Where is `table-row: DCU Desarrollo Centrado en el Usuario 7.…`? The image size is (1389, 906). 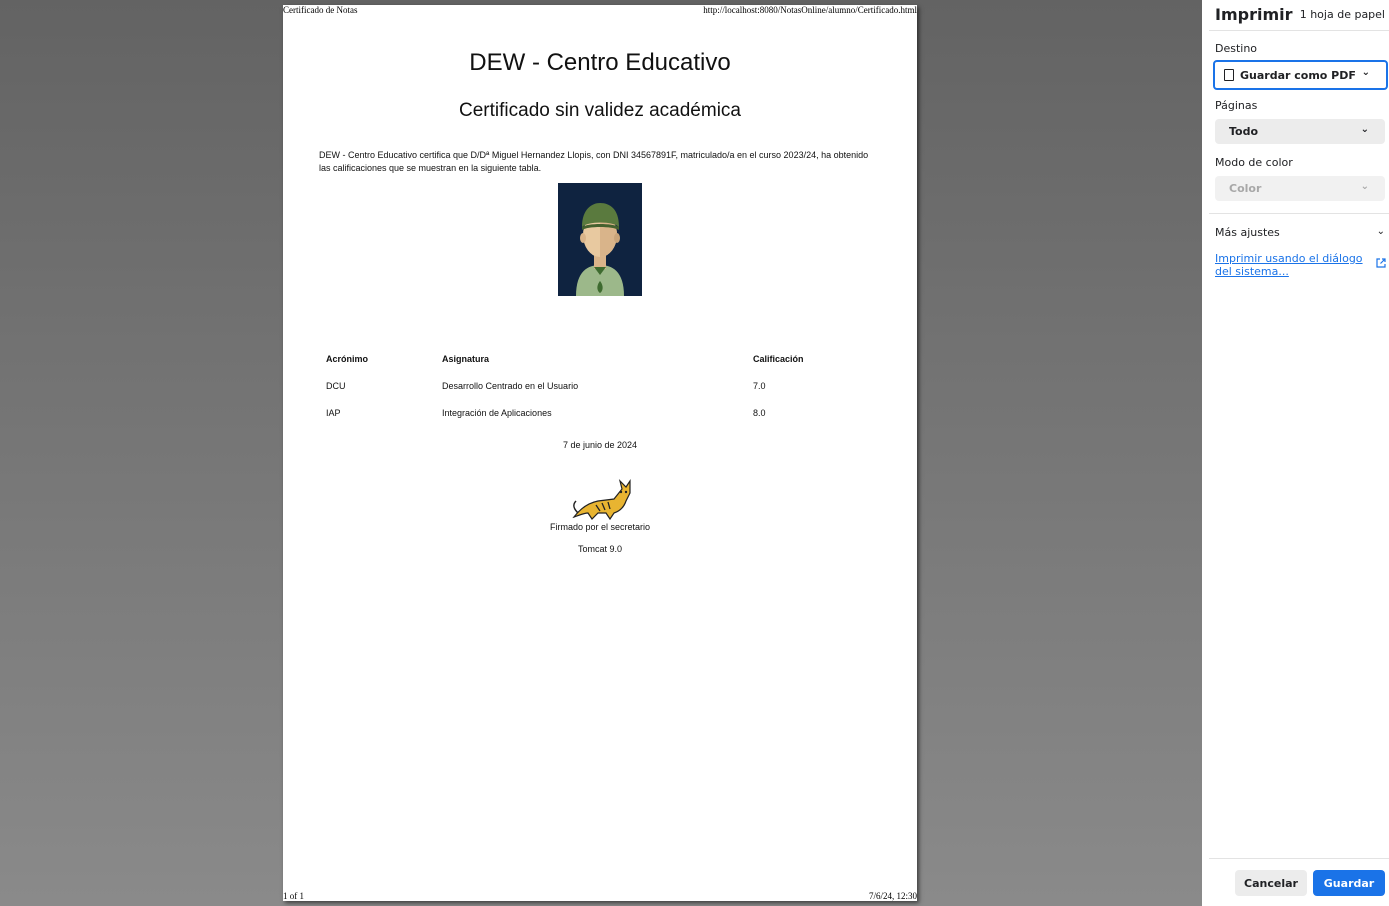 table-row: DCU Desarrollo Centrado en el Usuario 7.… is located at coordinates (599, 385).